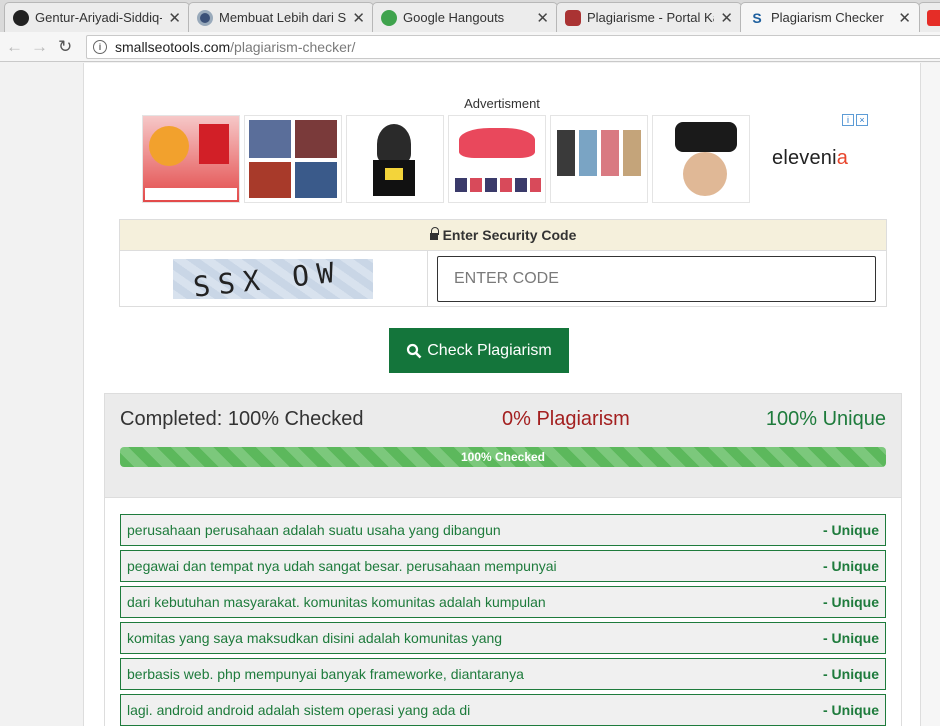  What do you see at coordinates (205, 17) in the screenshot?
I see `blog-icon` at bounding box center [205, 17].